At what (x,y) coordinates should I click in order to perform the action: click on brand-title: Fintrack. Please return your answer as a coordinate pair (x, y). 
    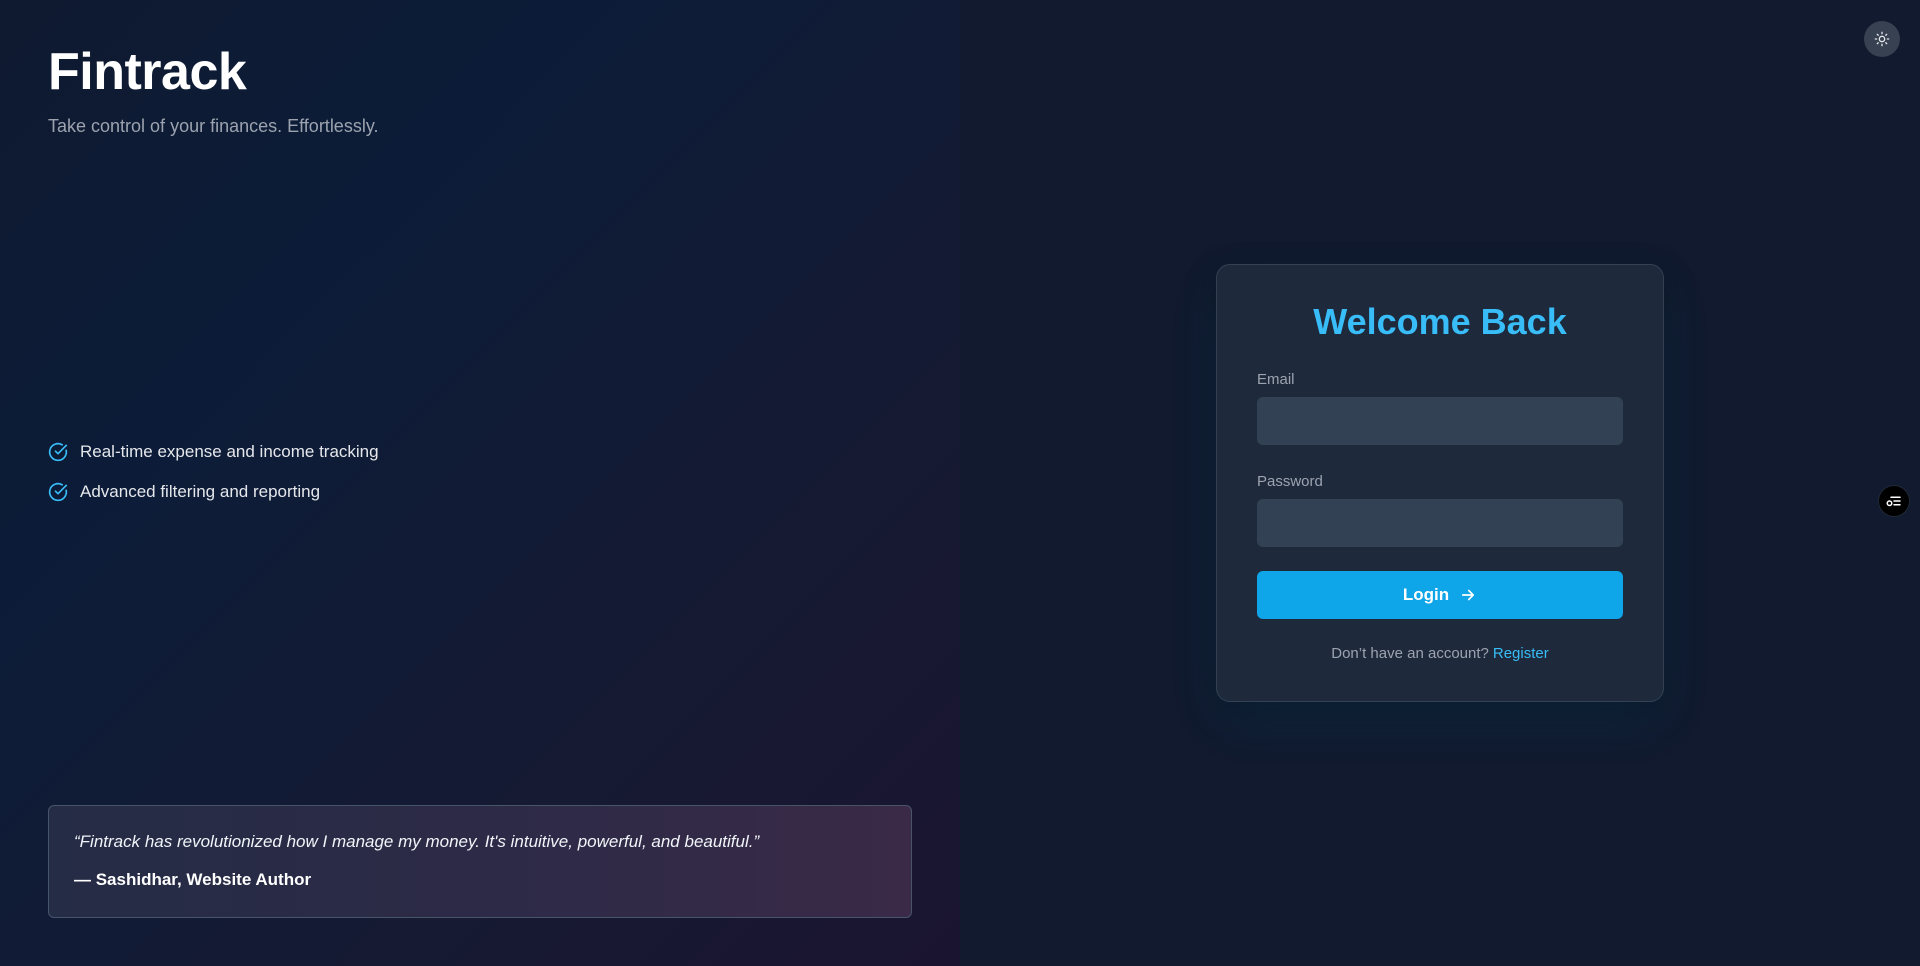
    Looking at the image, I should click on (147, 72).